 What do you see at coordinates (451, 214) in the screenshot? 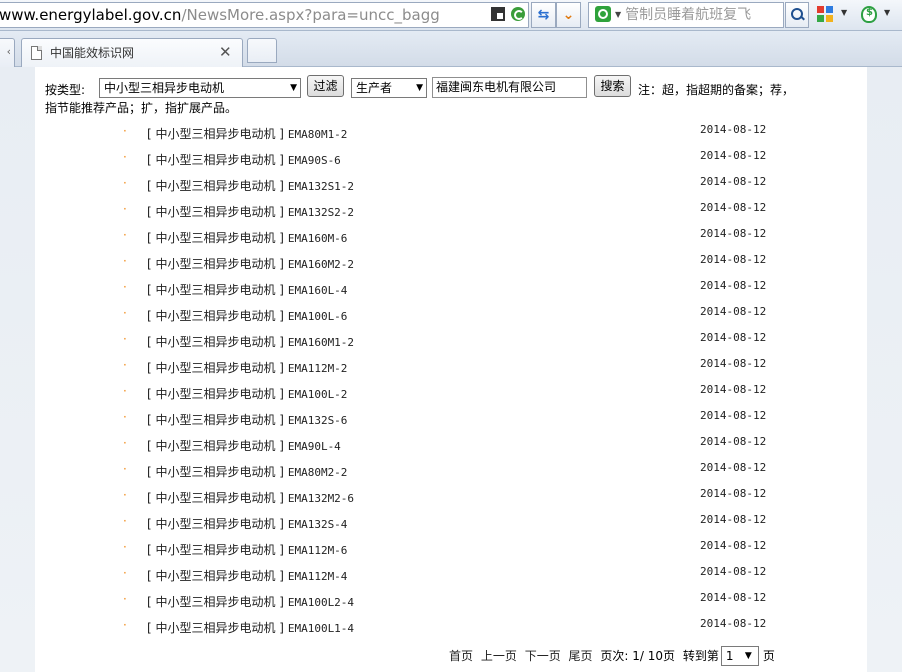
I see `list-item: · [ 中小型三相异步电动机 ] EMA132S2-2 2014-08-12` at bounding box center [451, 214].